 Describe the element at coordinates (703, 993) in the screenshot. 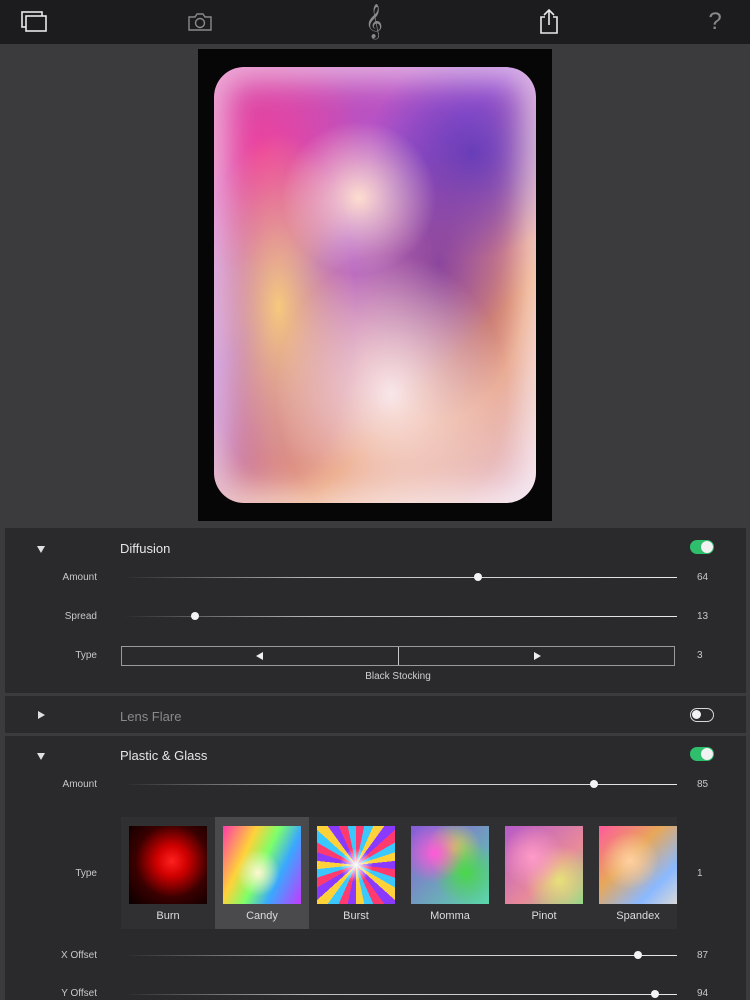

I see `y-offset-value: 94` at that location.